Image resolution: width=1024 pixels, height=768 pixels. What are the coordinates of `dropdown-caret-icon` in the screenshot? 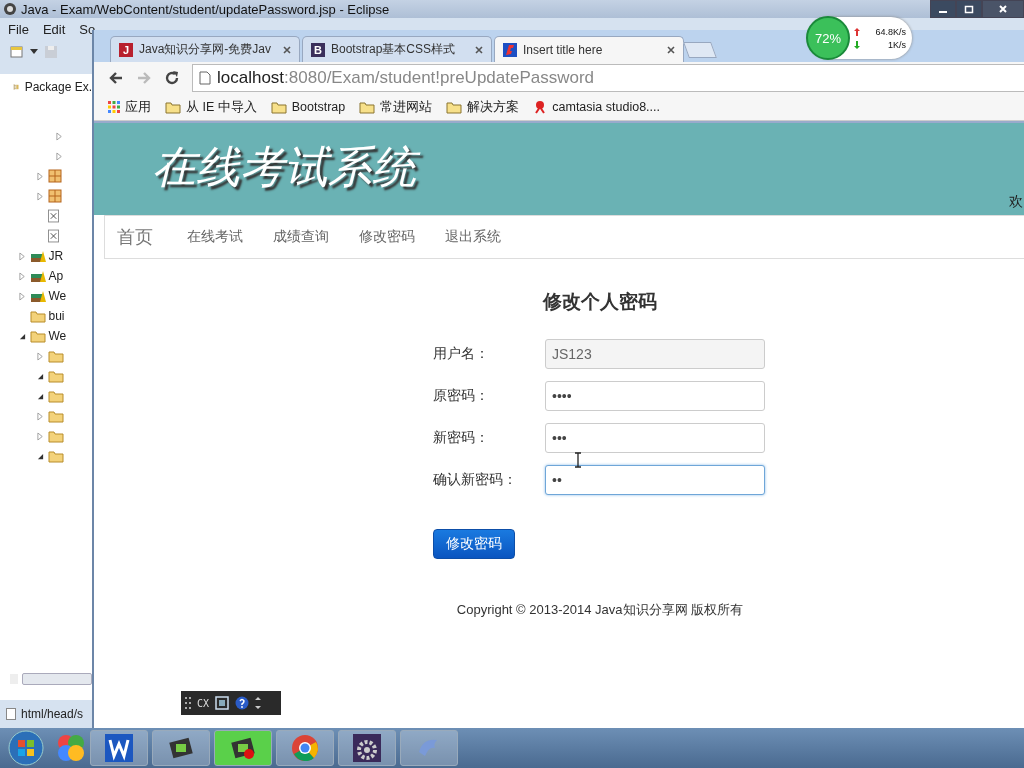 It's located at (34, 52).